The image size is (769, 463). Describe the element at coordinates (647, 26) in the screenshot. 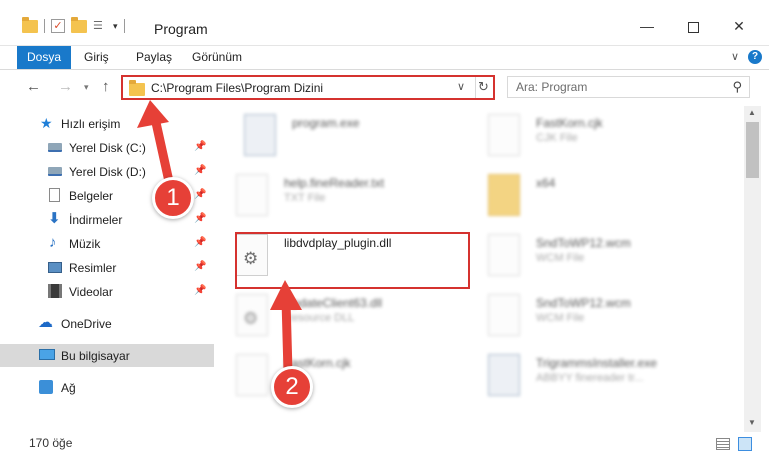

I see `minimize-button: —` at that location.